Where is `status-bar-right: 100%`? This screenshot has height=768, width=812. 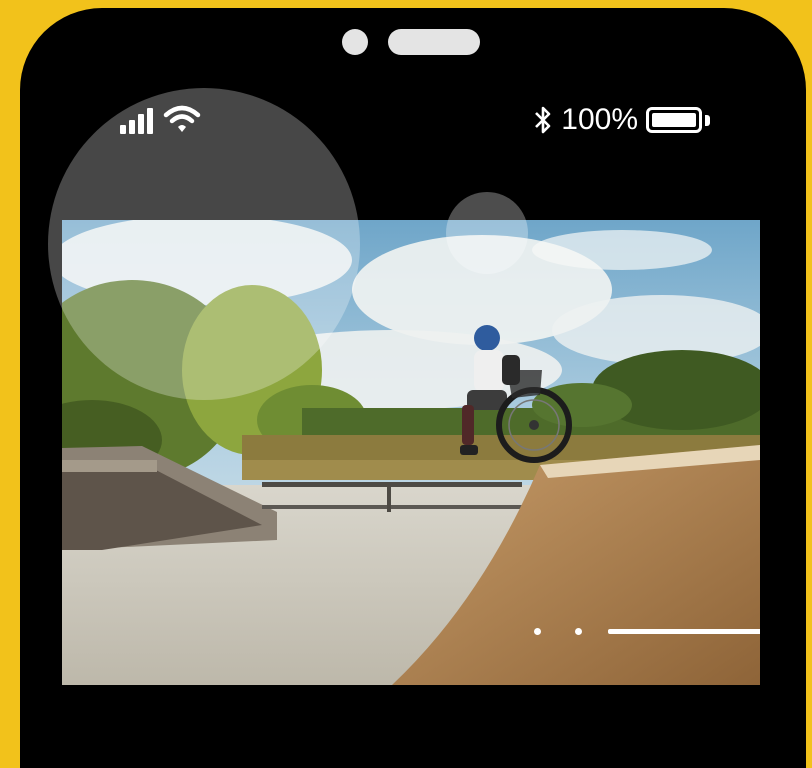 status-bar-right: 100% is located at coordinates (621, 120).